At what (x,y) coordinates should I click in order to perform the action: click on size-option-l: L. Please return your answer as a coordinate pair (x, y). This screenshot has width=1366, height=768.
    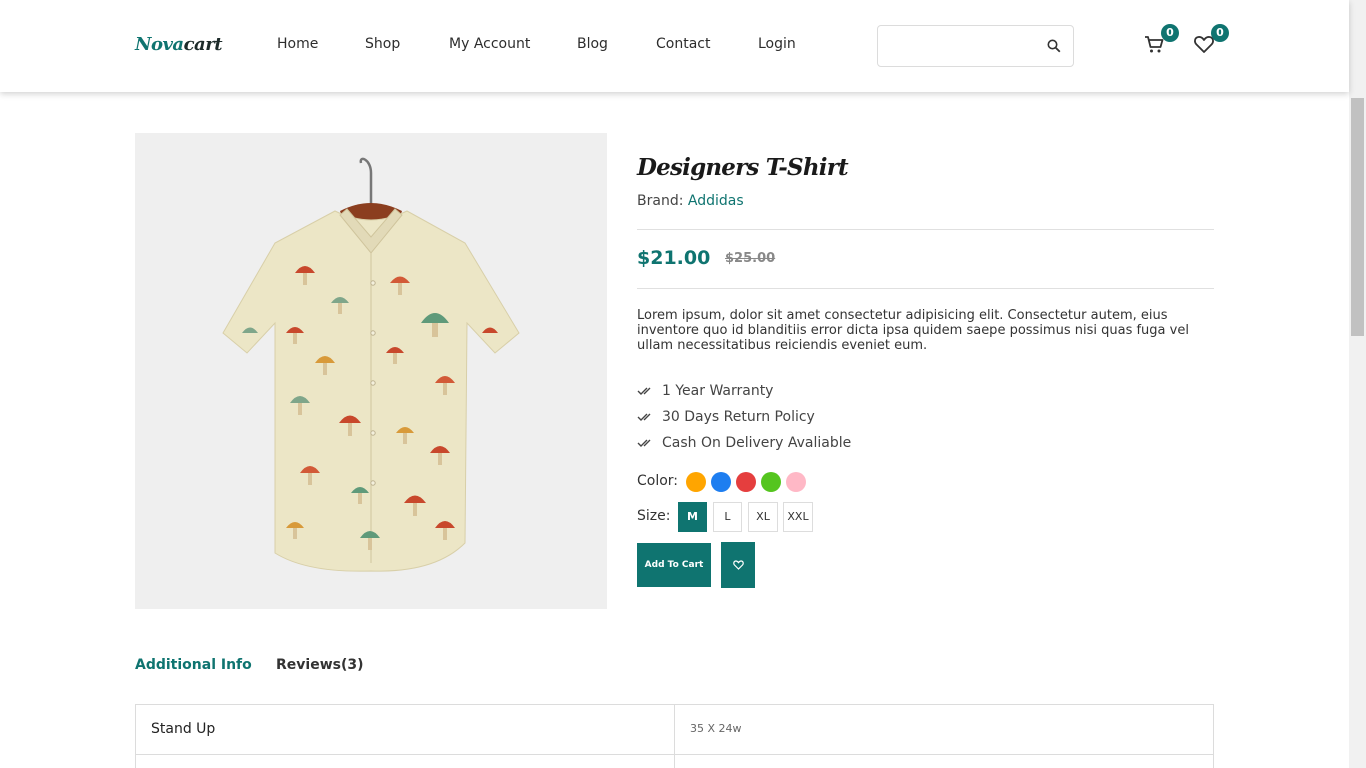
    Looking at the image, I should click on (727, 517).